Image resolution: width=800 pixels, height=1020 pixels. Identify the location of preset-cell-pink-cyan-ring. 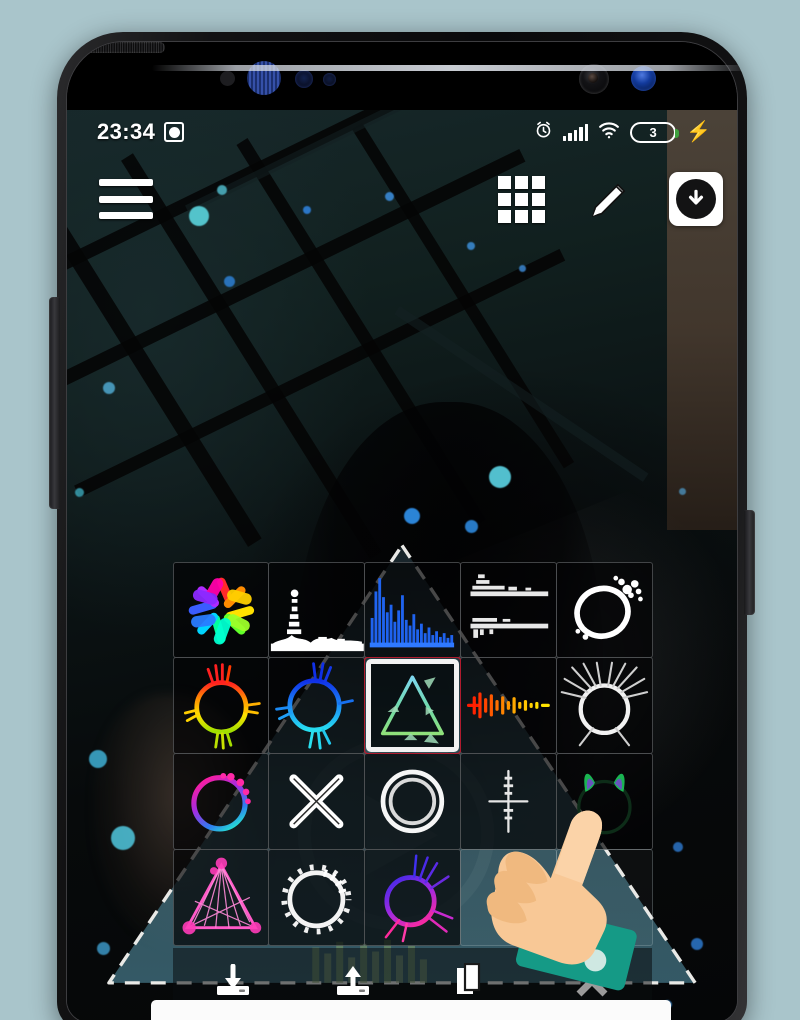
(221, 801).